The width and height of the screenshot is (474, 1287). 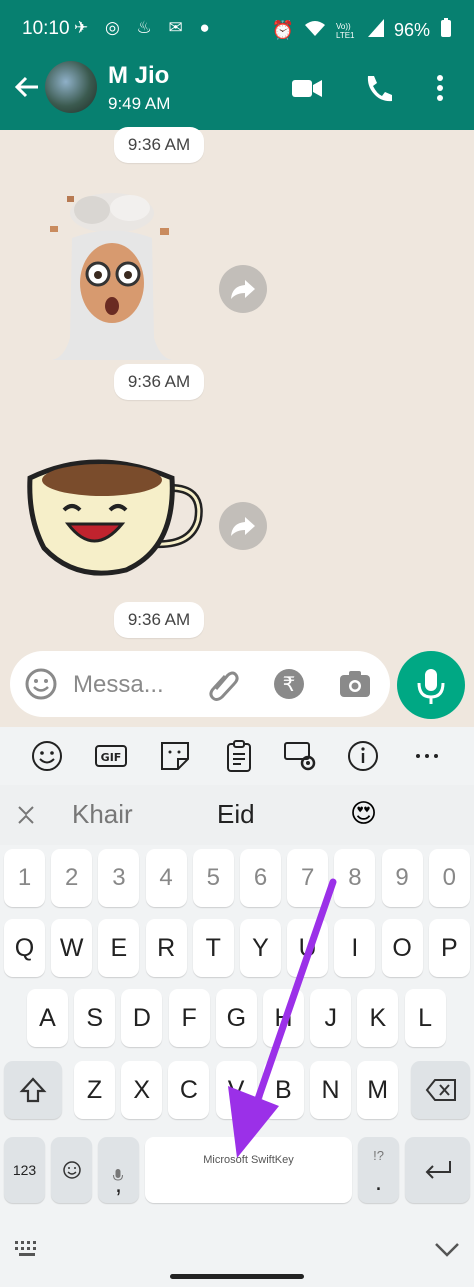 I want to click on gif-icon: GIF, so click(x=111, y=756).